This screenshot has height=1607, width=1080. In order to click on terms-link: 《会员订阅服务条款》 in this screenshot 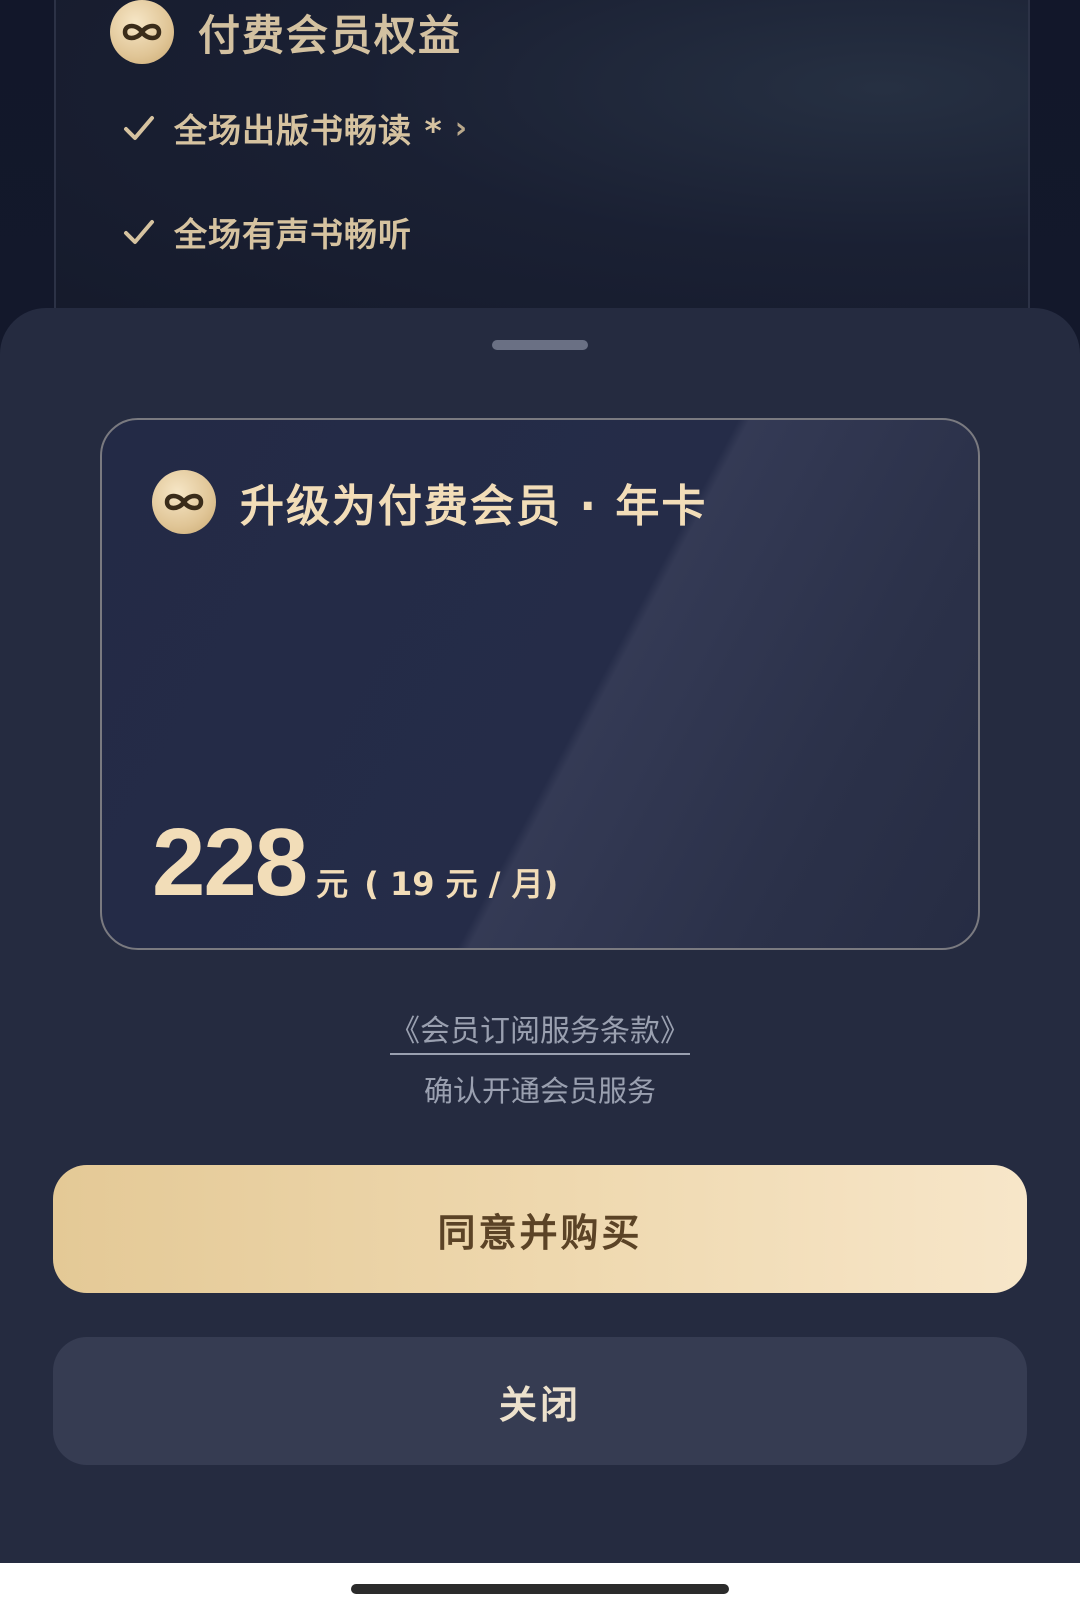, I will do `click(540, 1034)`.